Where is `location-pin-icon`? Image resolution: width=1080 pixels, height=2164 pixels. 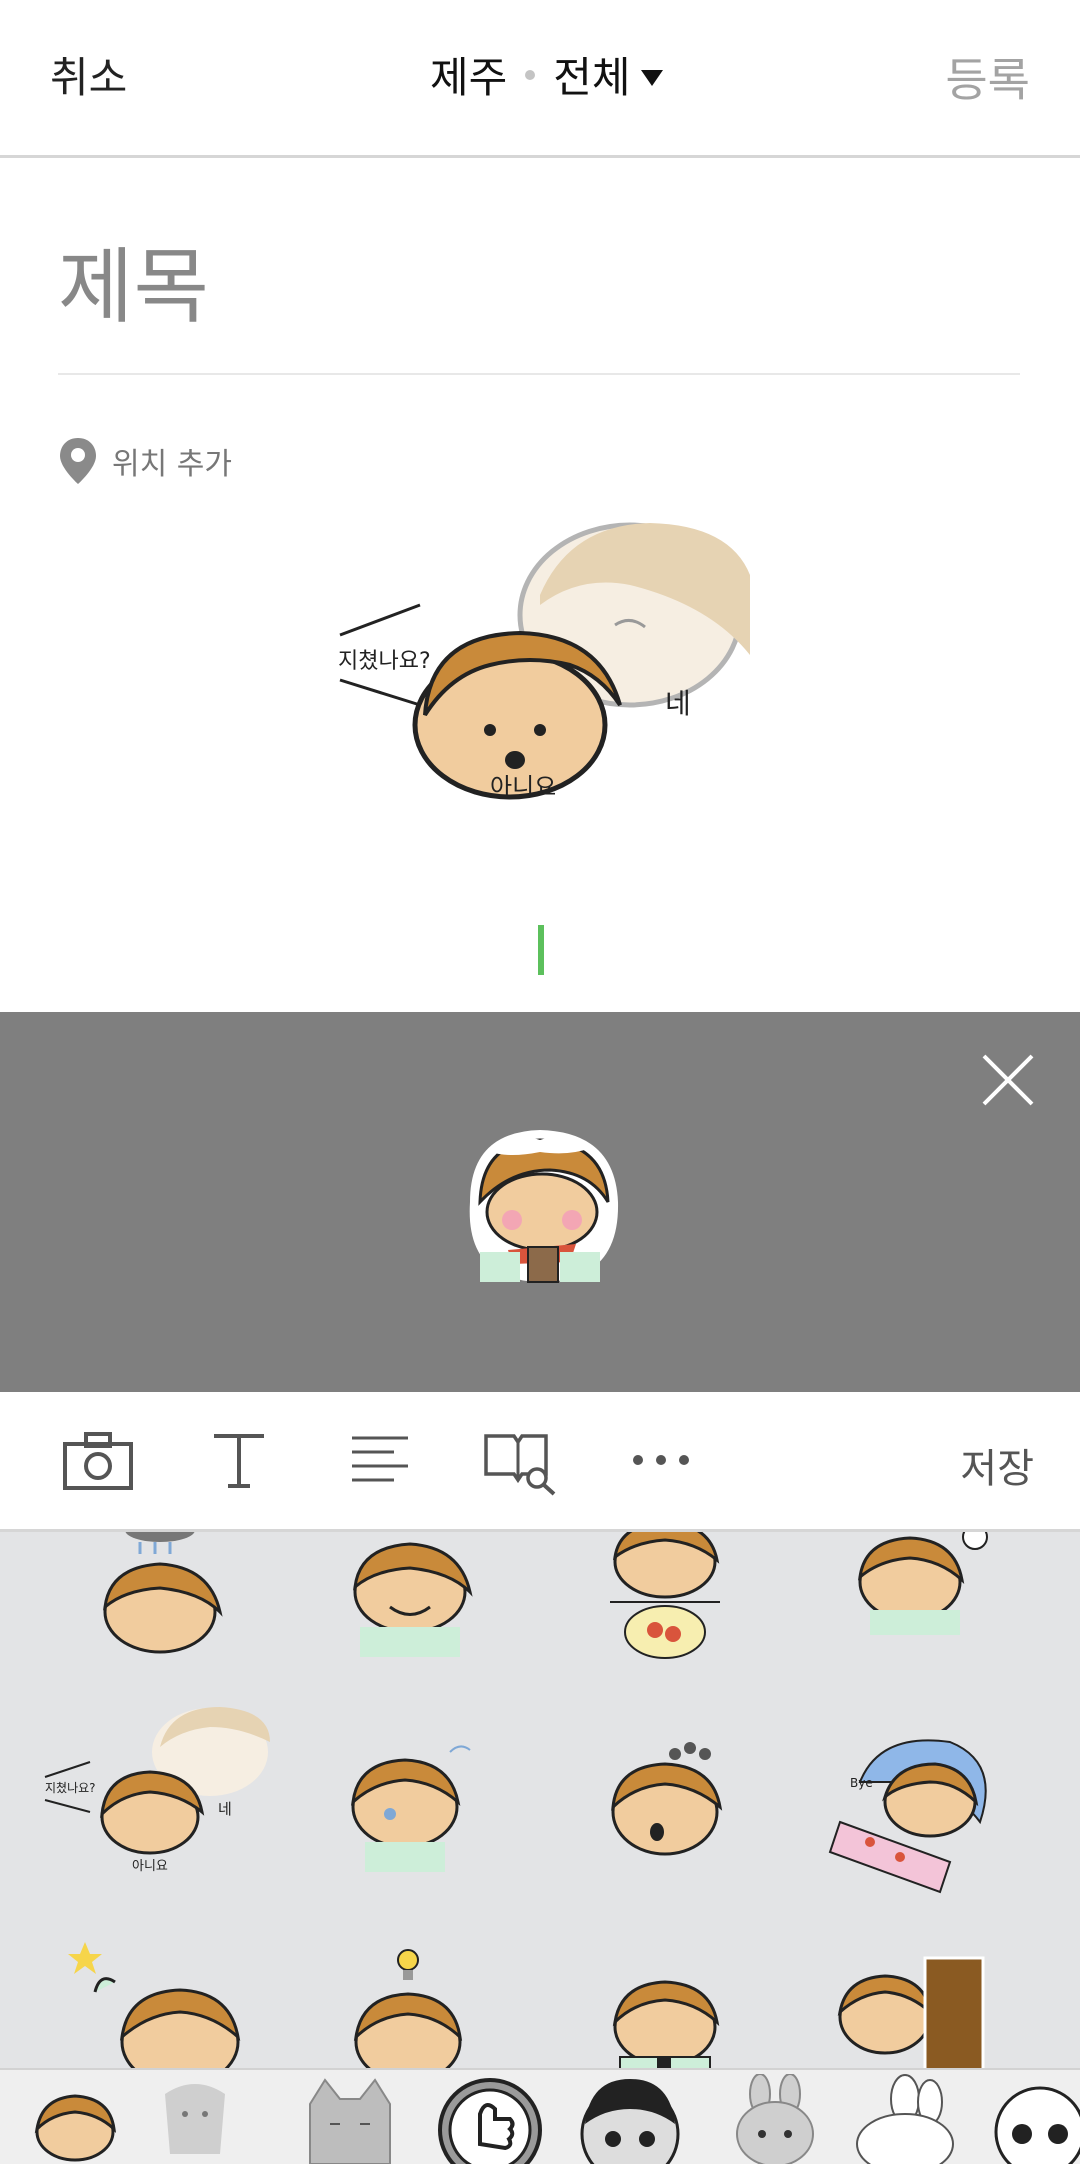 location-pin-icon is located at coordinates (78, 461).